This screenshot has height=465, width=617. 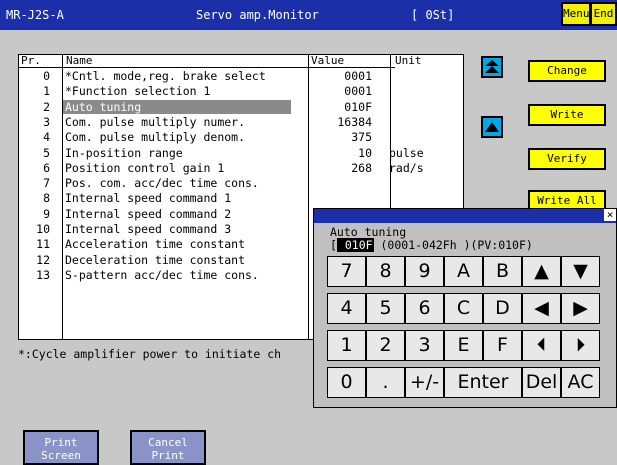 What do you see at coordinates (150, 354) in the screenshot?
I see `power-cycle-note: *:Cycle amplifier power to initiate ch` at bounding box center [150, 354].